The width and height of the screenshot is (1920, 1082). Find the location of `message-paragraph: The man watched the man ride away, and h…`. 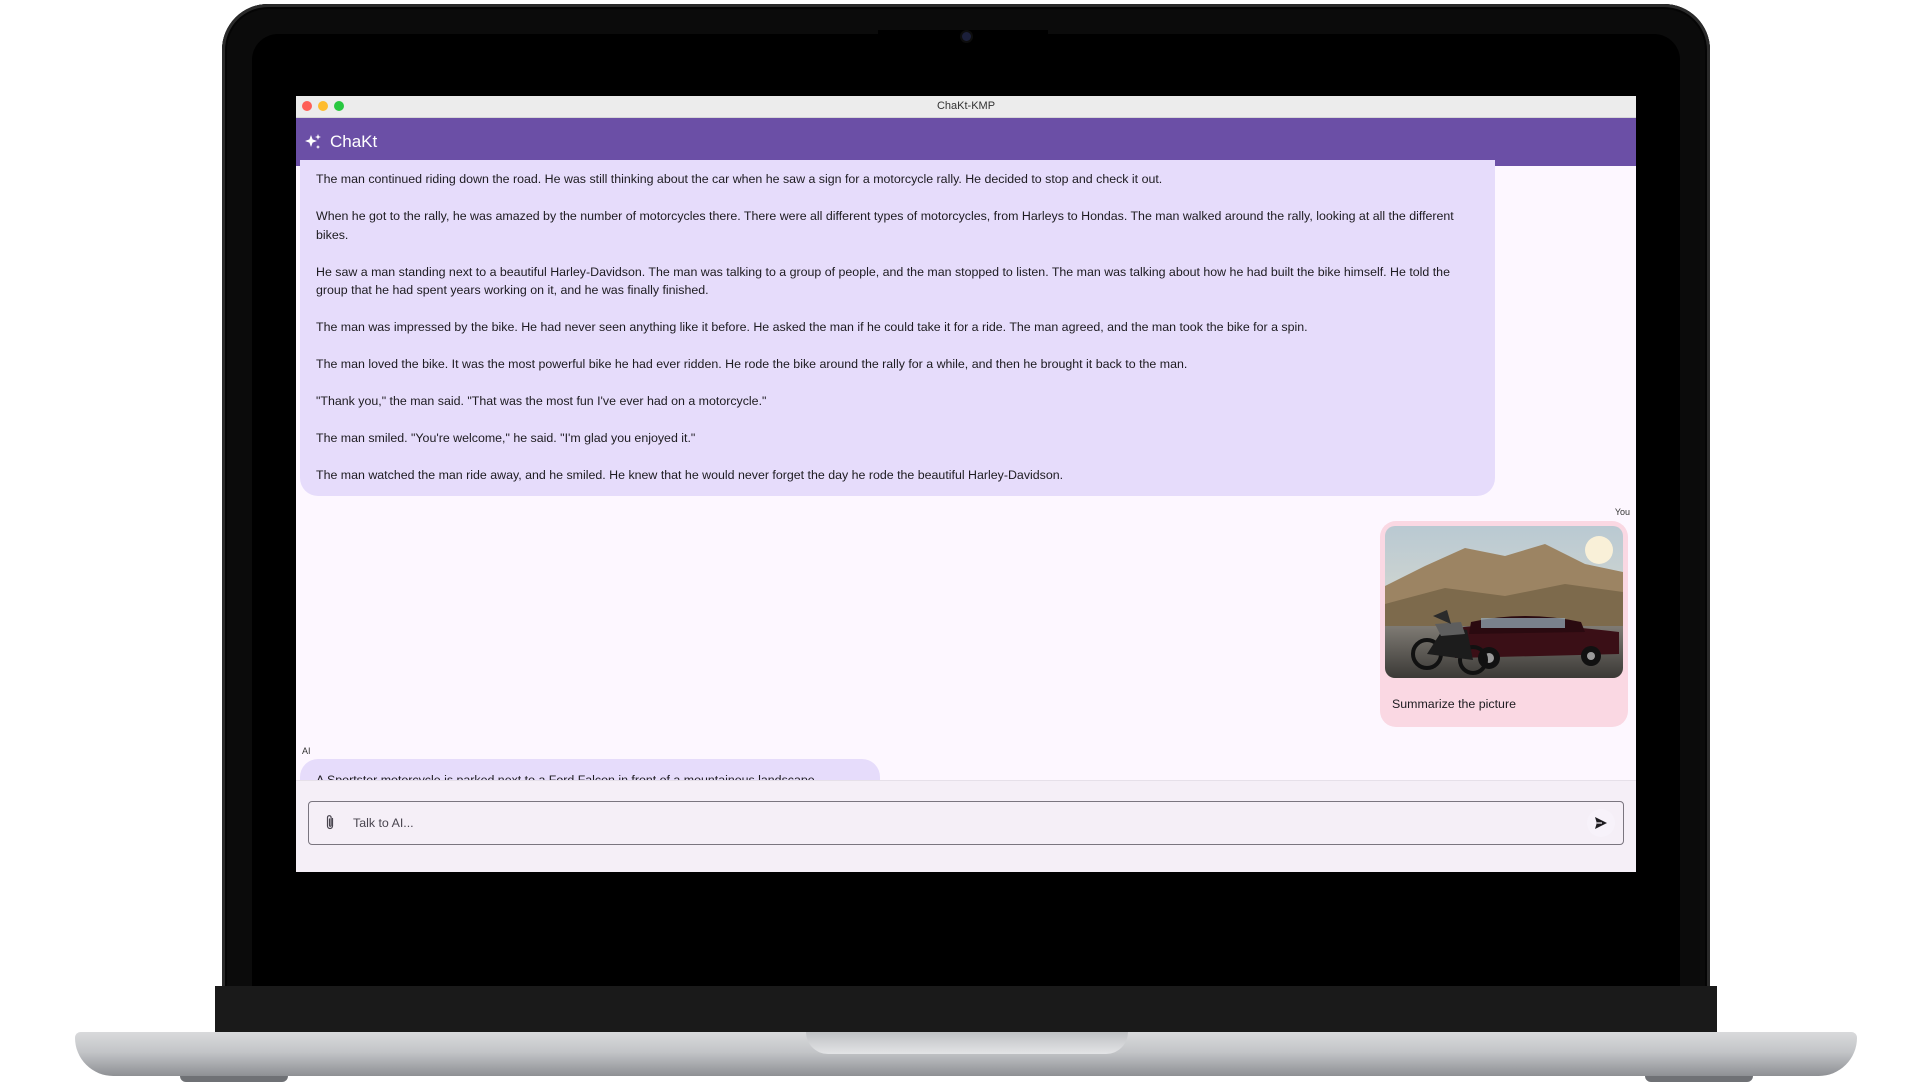

message-paragraph: The man watched the man ride away, and h… is located at coordinates (690, 475).